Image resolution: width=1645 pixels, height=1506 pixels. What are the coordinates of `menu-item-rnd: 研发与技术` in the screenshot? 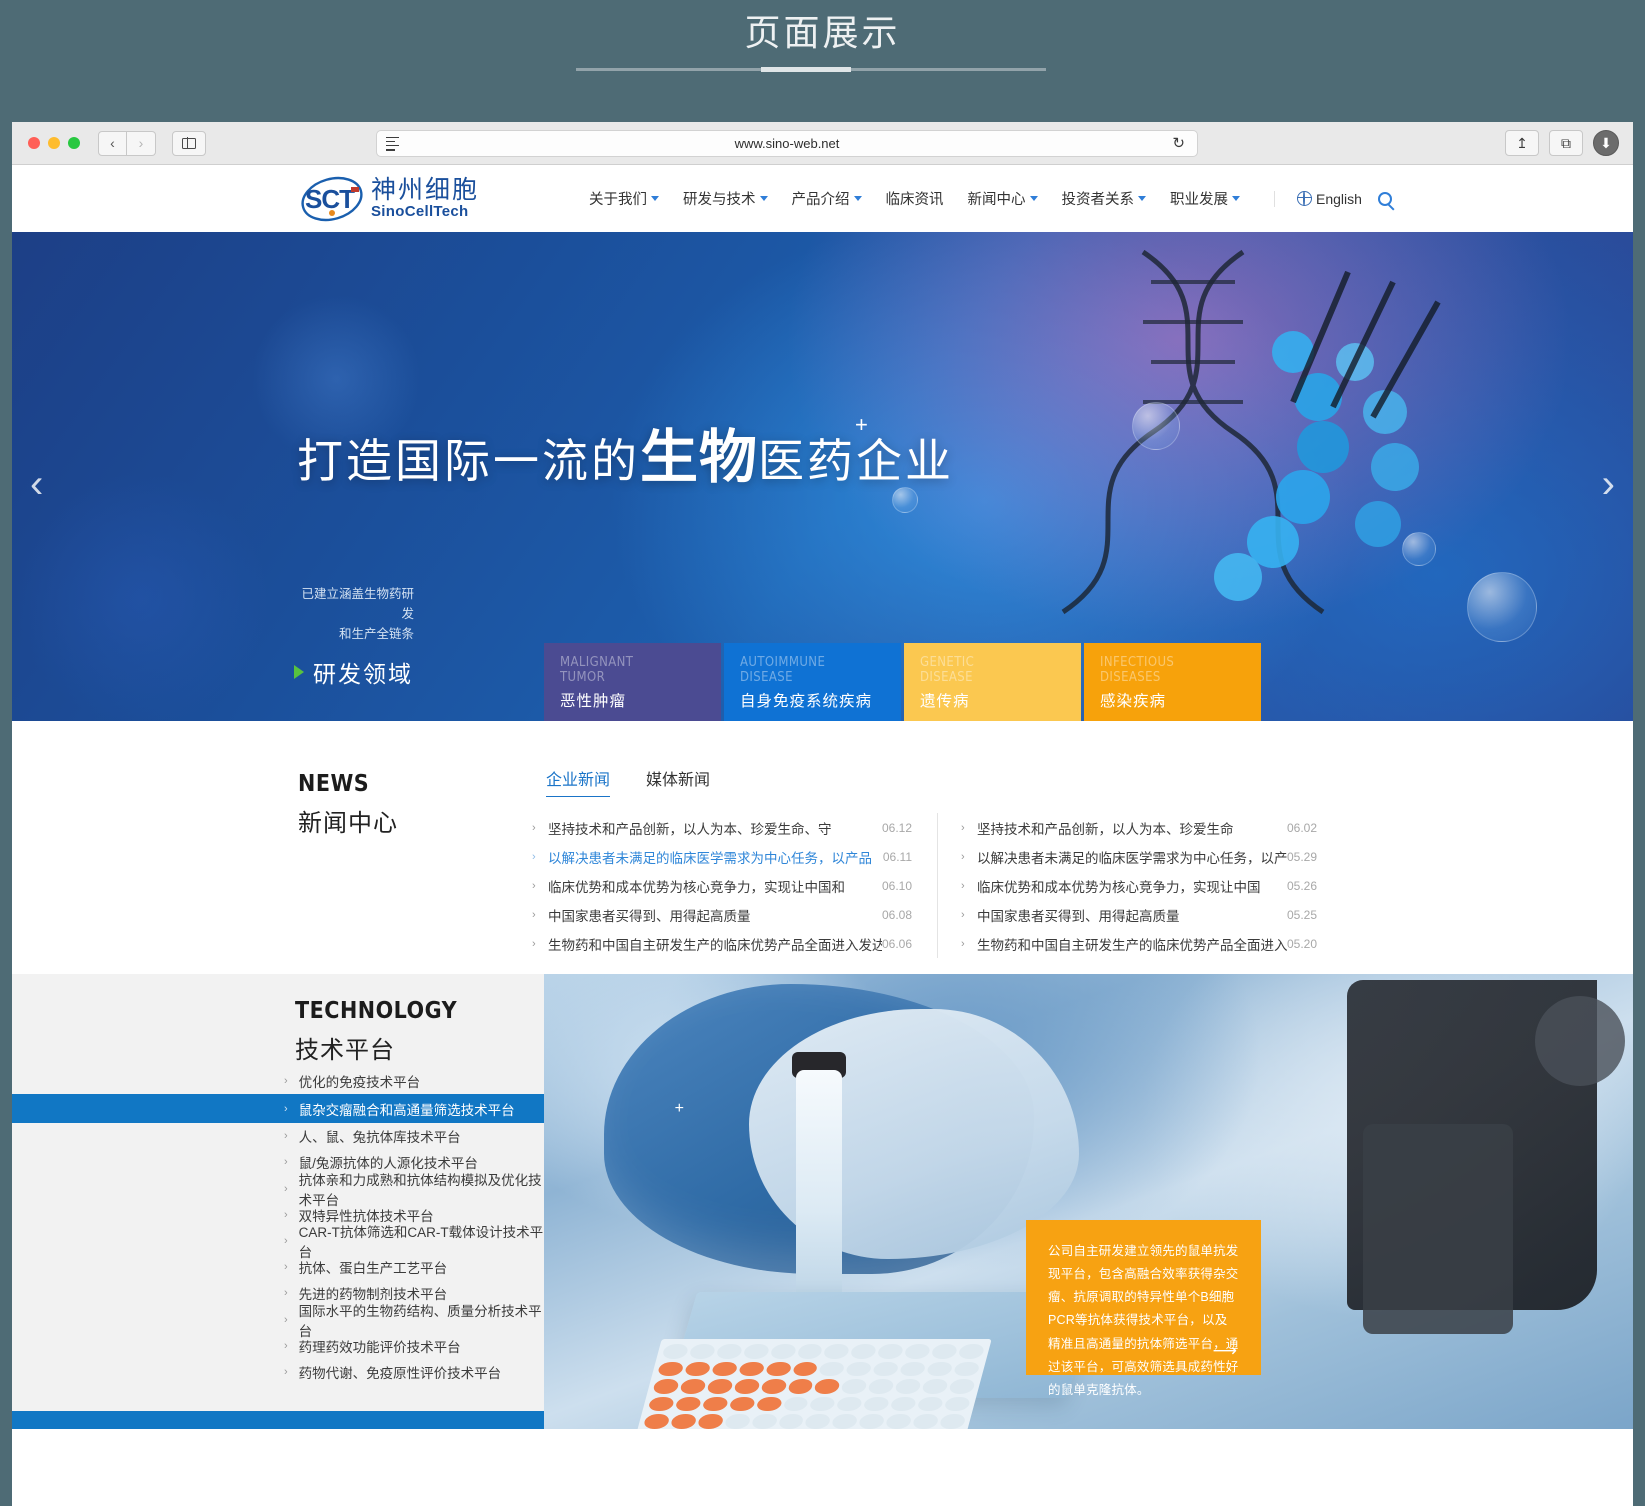 It's located at (725, 198).